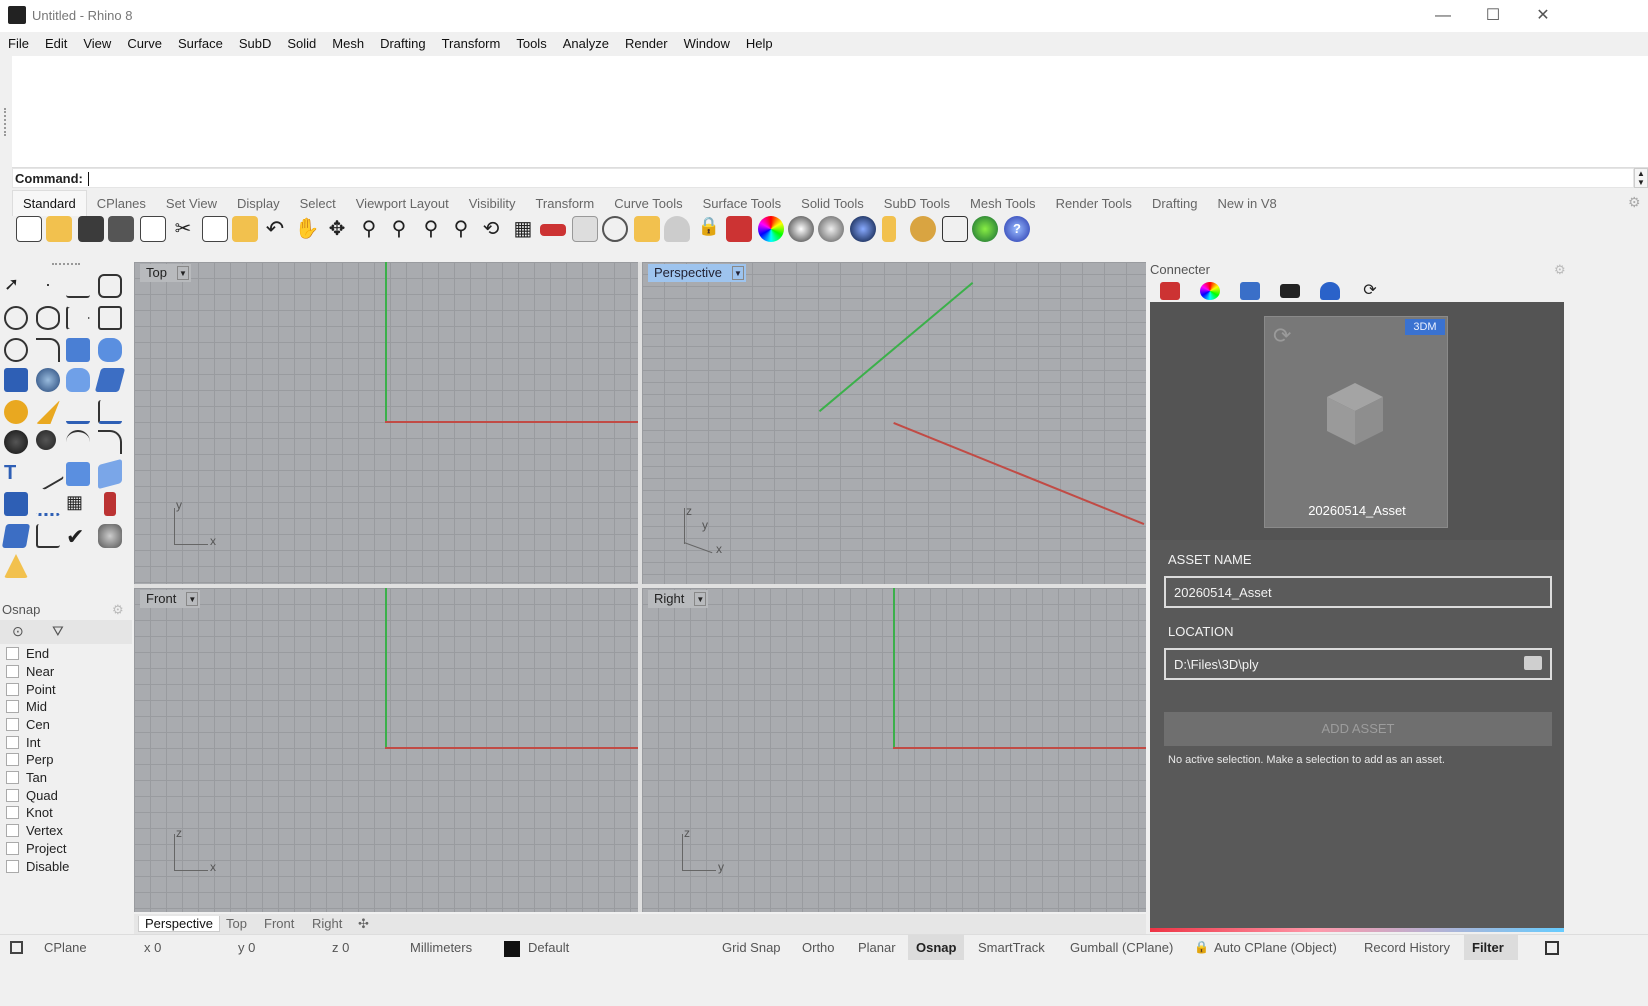 The image size is (1648, 1006). What do you see at coordinates (37, 868) in the screenshot?
I see `osnap-item-disable: Disable` at bounding box center [37, 868].